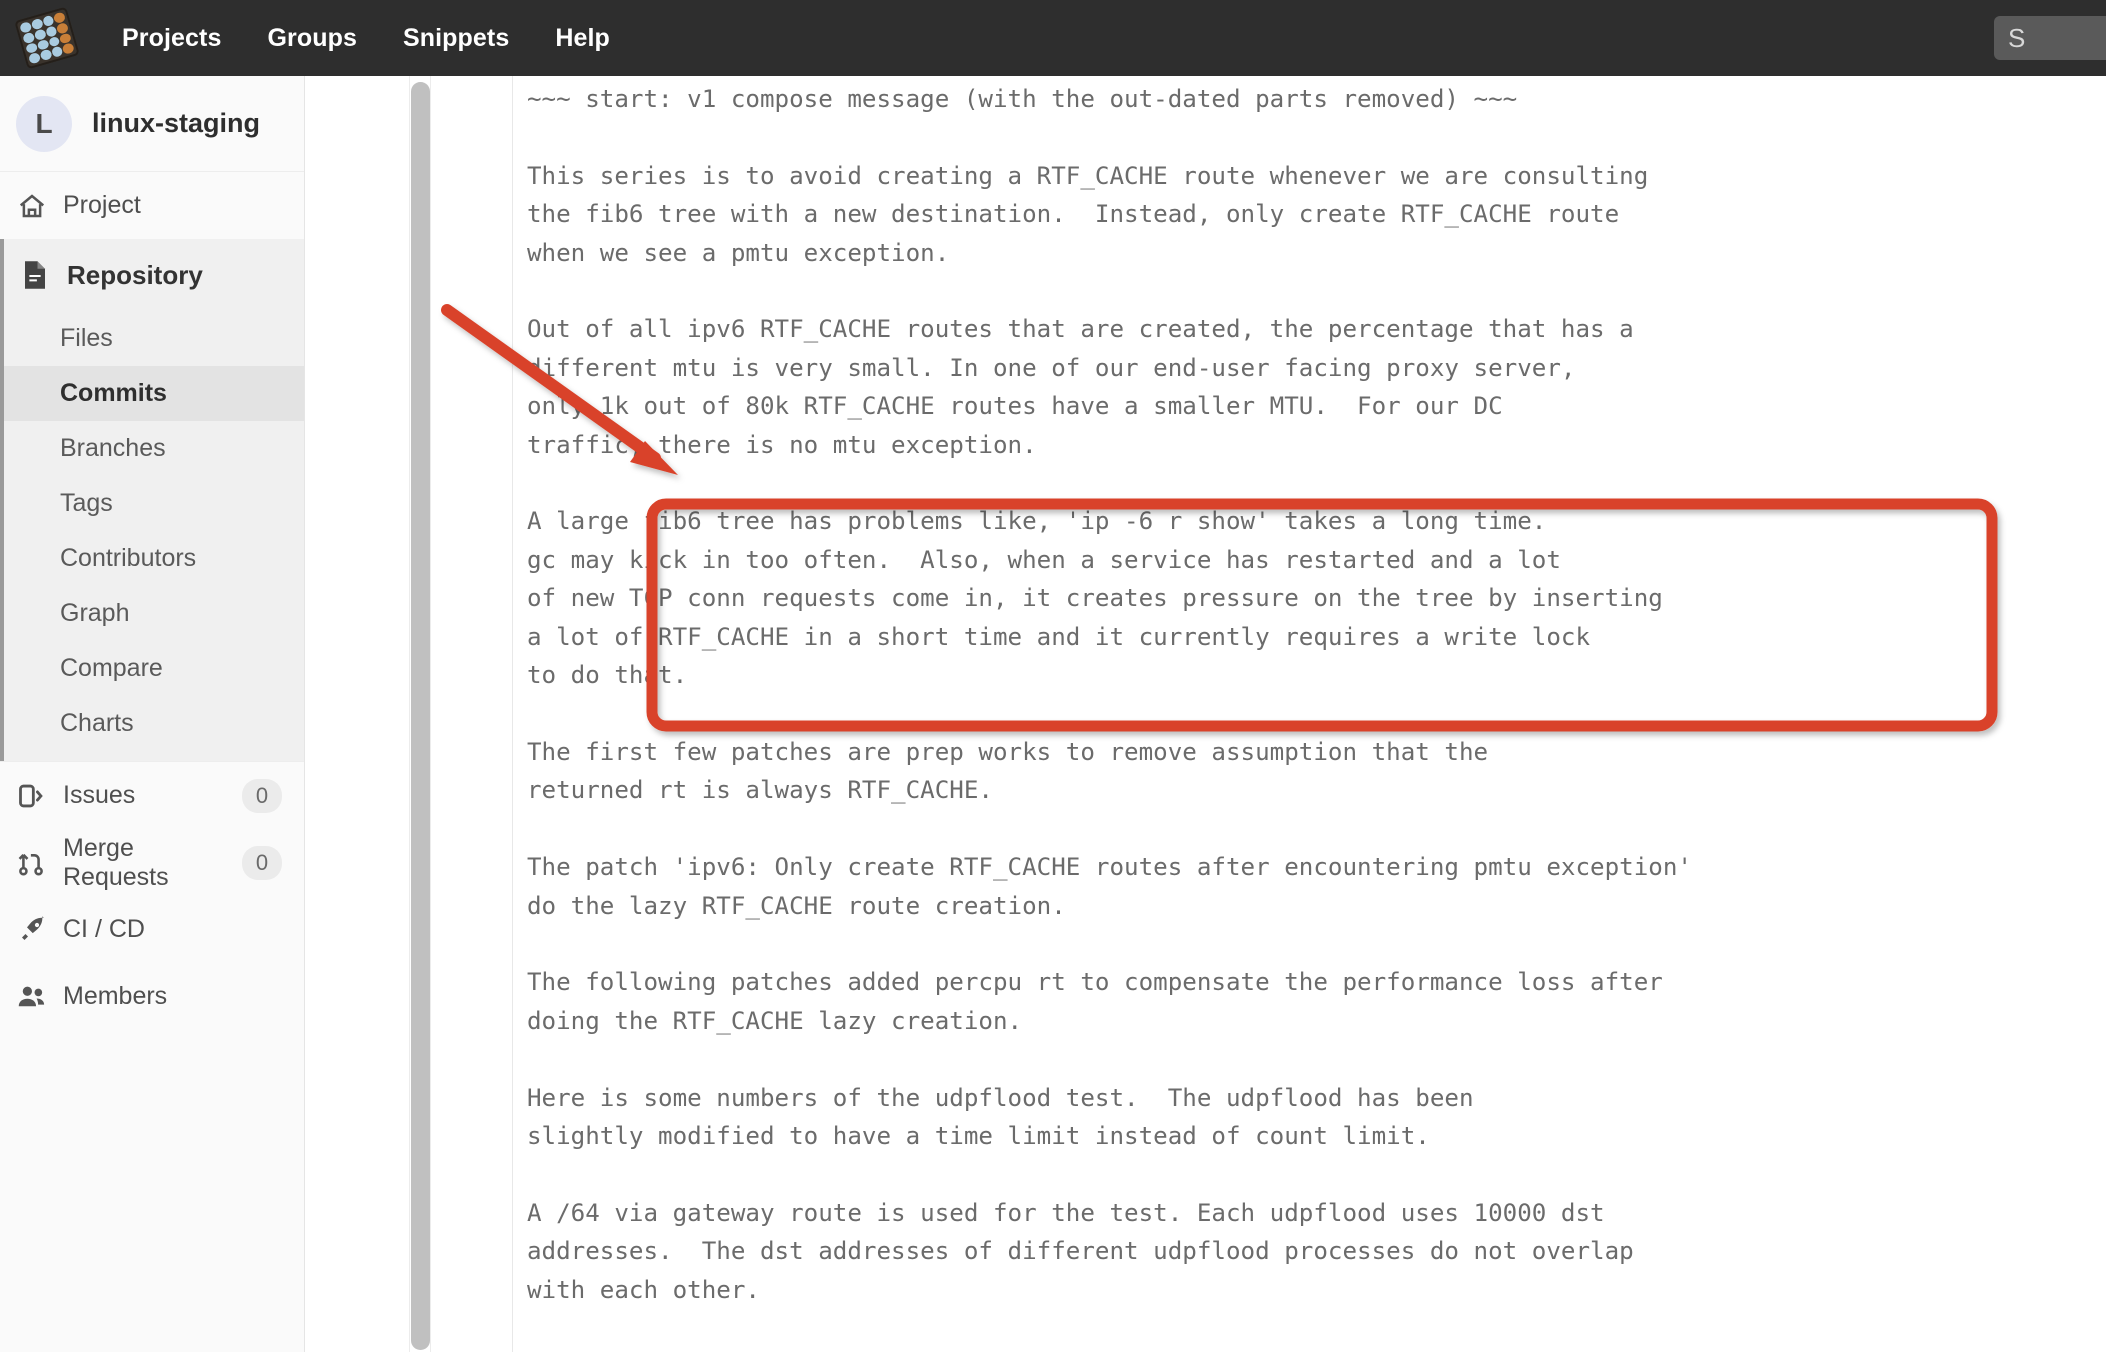 This screenshot has width=2106, height=1352. What do you see at coordinates (37, 930) in the screenshot?
I see `rocket-icon` at bounding box center [37, 930].